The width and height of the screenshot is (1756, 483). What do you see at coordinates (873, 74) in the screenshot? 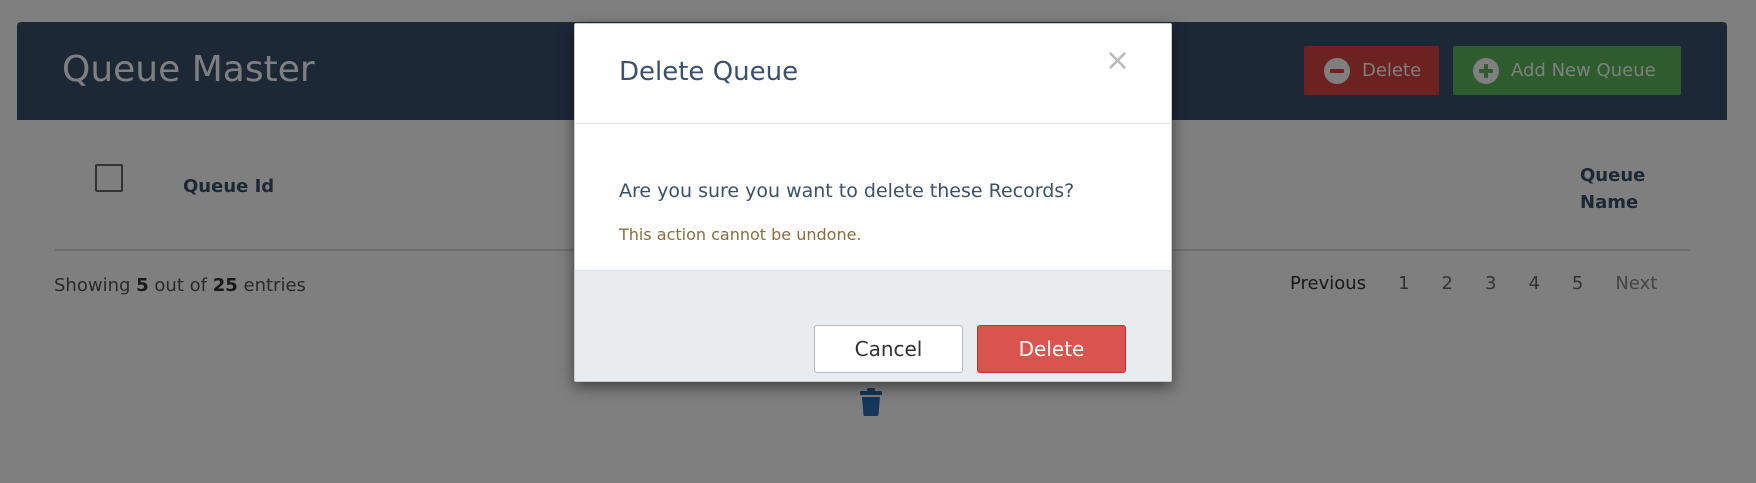
I see `modal-header: Delete Queue ×` at bounding box center [873, 74].